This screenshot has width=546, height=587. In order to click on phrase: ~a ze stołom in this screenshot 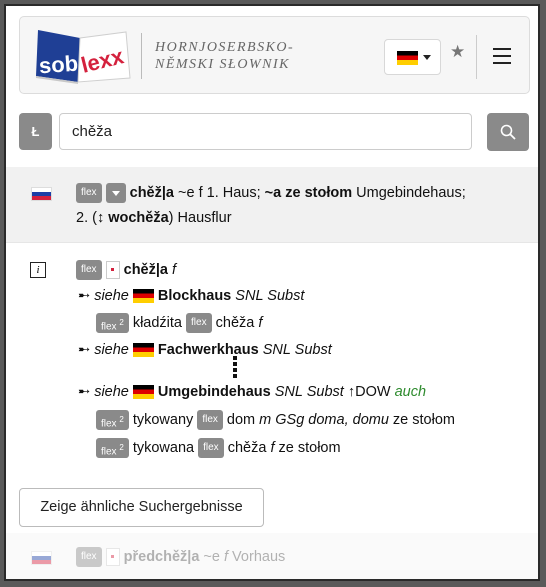, I will do `click(308, 192)`.